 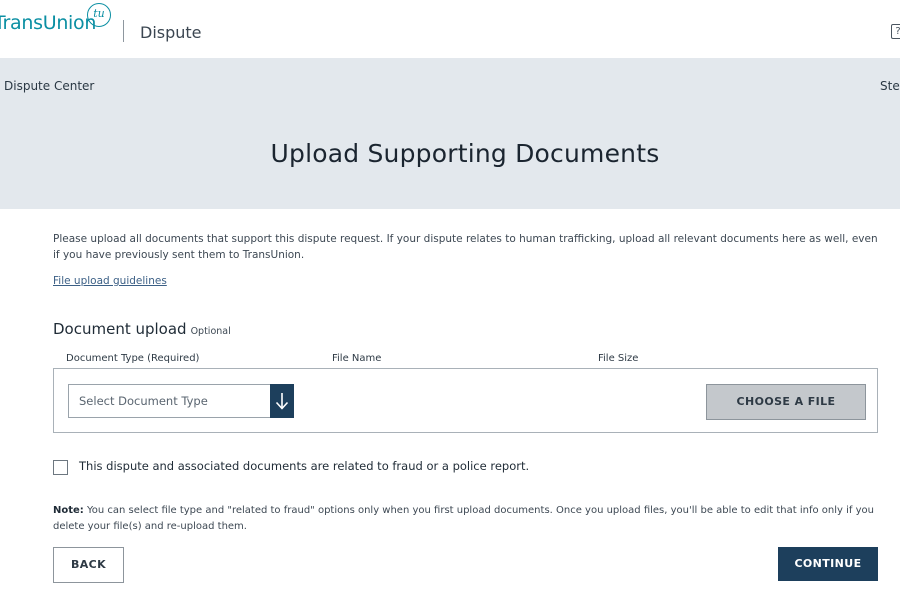 What do you see at coordinates (99, 15) in the screenshot?
I see `logo-mark-icon: tu` at bounding box center [99, 15].